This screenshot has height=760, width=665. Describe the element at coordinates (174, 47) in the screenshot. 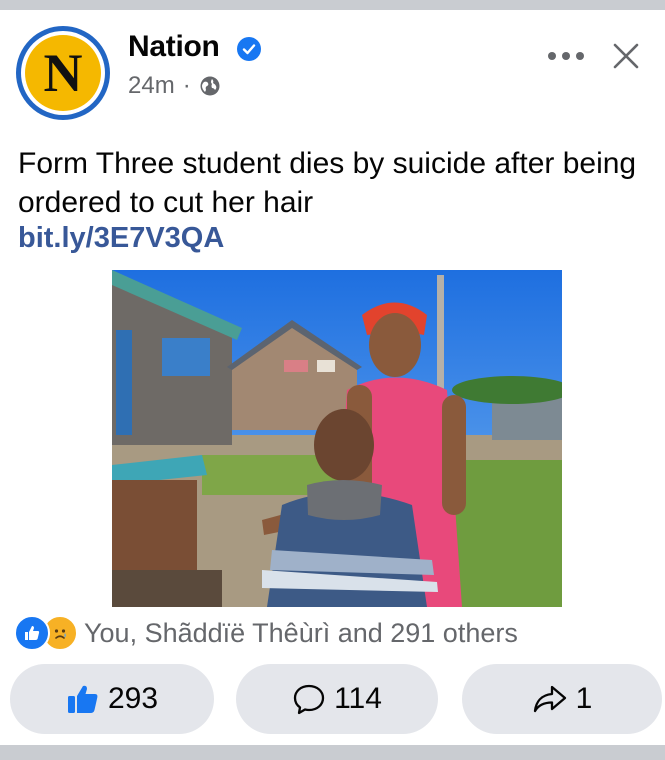

I see `page-name: Nation` at that location.